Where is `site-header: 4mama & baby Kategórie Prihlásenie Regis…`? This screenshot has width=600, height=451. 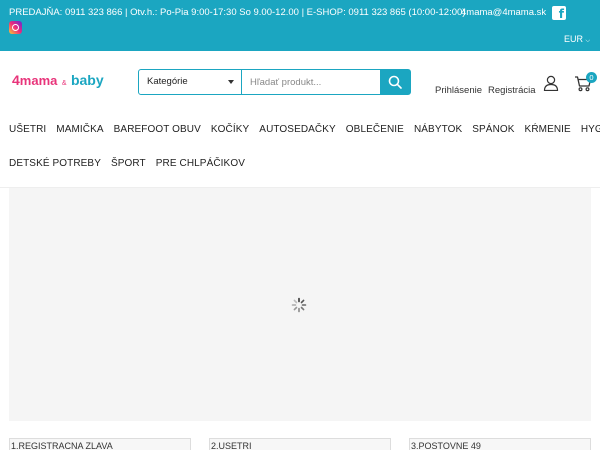 site-header: 4mama & baby Kategórie Prihlásenie Regis… is located at coordinates (300, 81).